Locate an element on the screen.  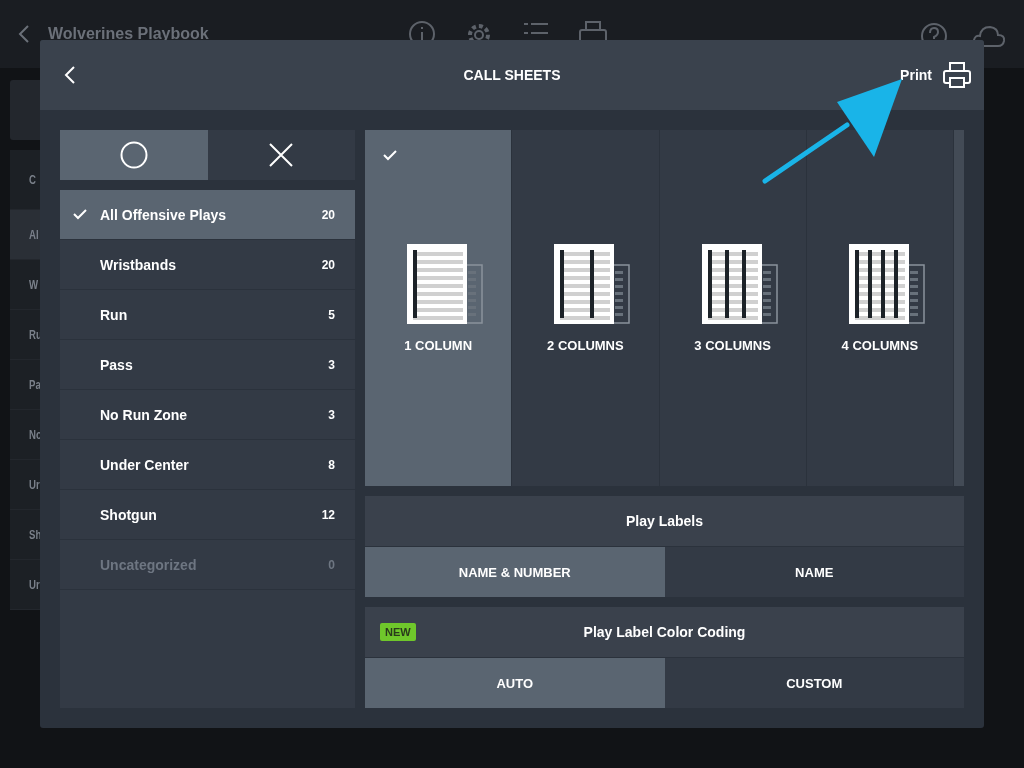
category-label: Uncategorized is located at coordinates (149, 564).